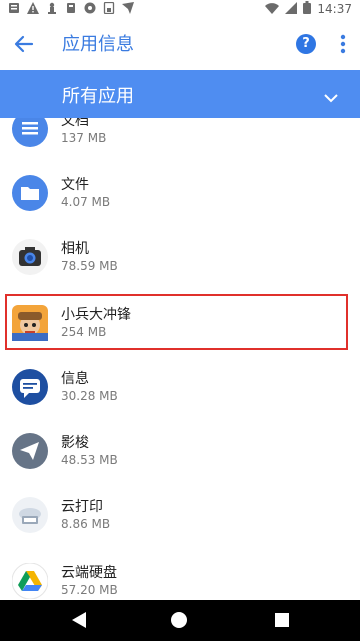  I want to click on app-size: 137 MB, so click(84, 138).